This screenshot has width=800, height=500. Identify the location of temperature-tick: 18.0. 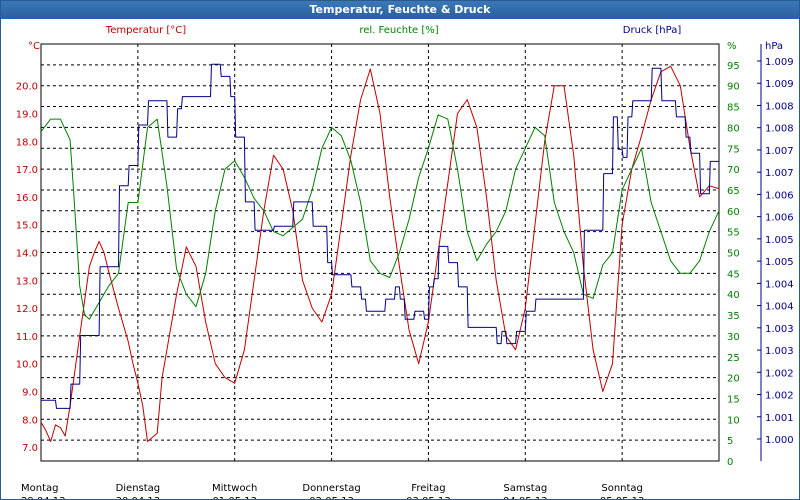
(27, 142).